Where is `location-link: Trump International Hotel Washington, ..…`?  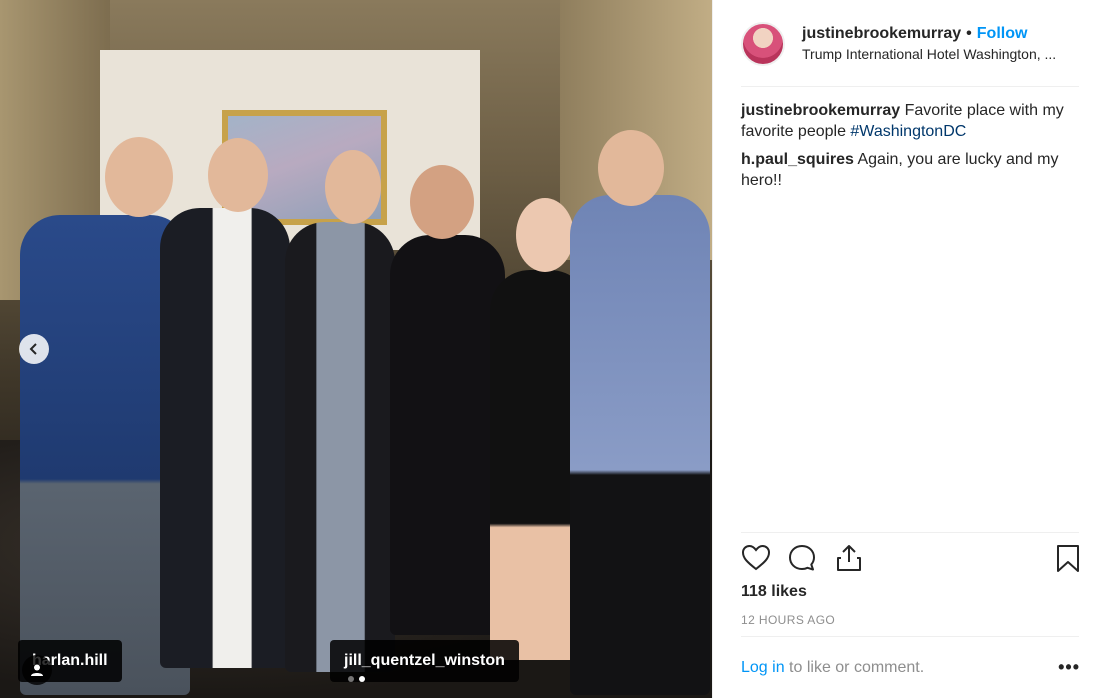
location-link: Trump International Hotel Washington, ..… is located at coordinates (939, 54).